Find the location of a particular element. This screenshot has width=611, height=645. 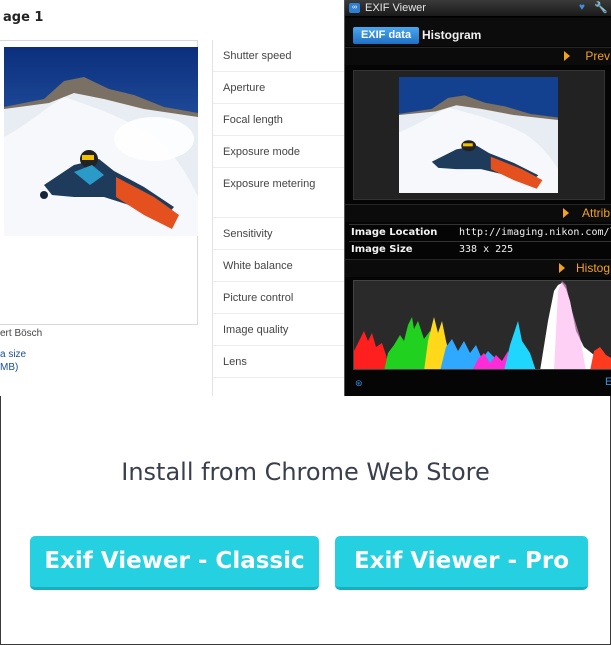

histogram-graph-image is located at coordinates (482, 325).